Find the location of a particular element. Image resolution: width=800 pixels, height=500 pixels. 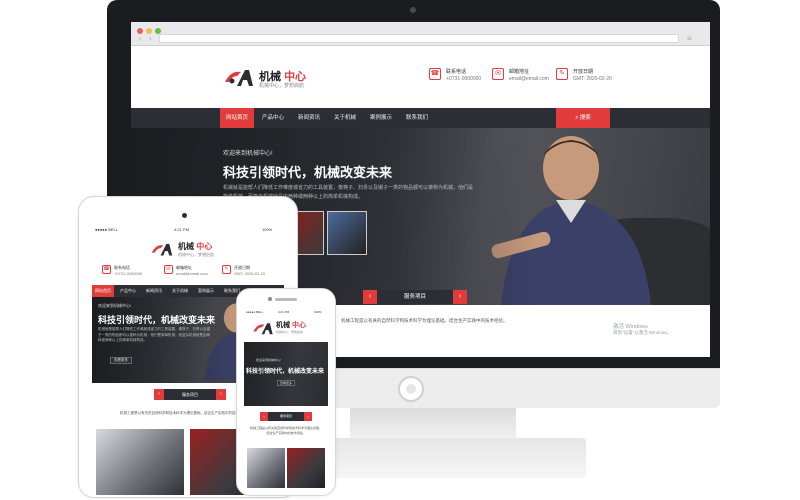

nav-item-news: 新闻资讯 is located at coordinates (309, 118).